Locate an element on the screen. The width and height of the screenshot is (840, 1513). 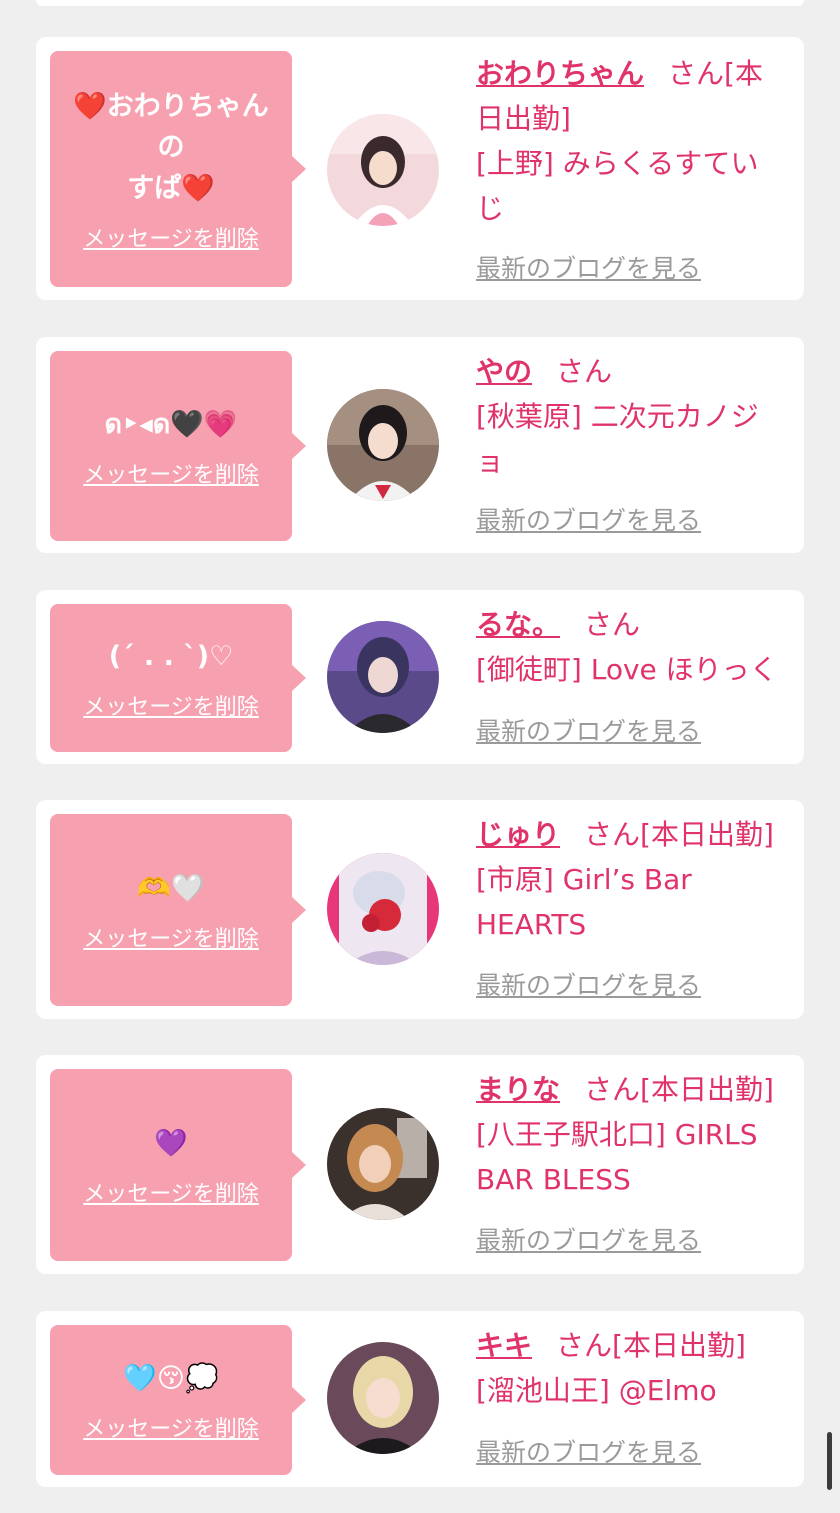
message-bubble: 🩵😚💭 メッセージを削除 is located at coordinates (178, 1400).